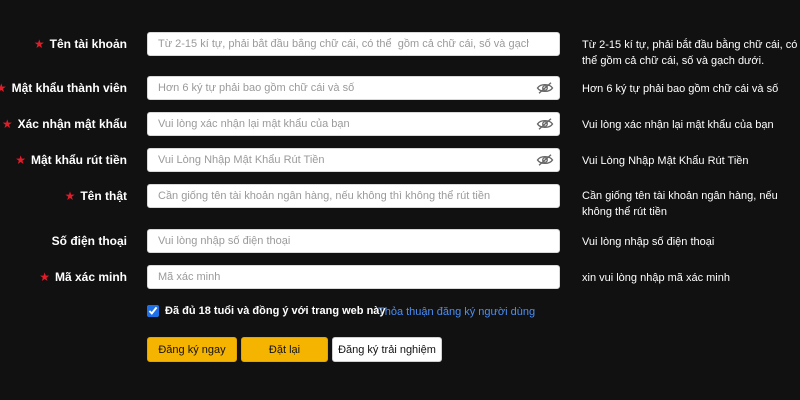 Image resolution: width=800 pixels, height=400 pixels. Describe the element at coordinates (353, 241) in the screenshot. I see `phone-input` at that location.